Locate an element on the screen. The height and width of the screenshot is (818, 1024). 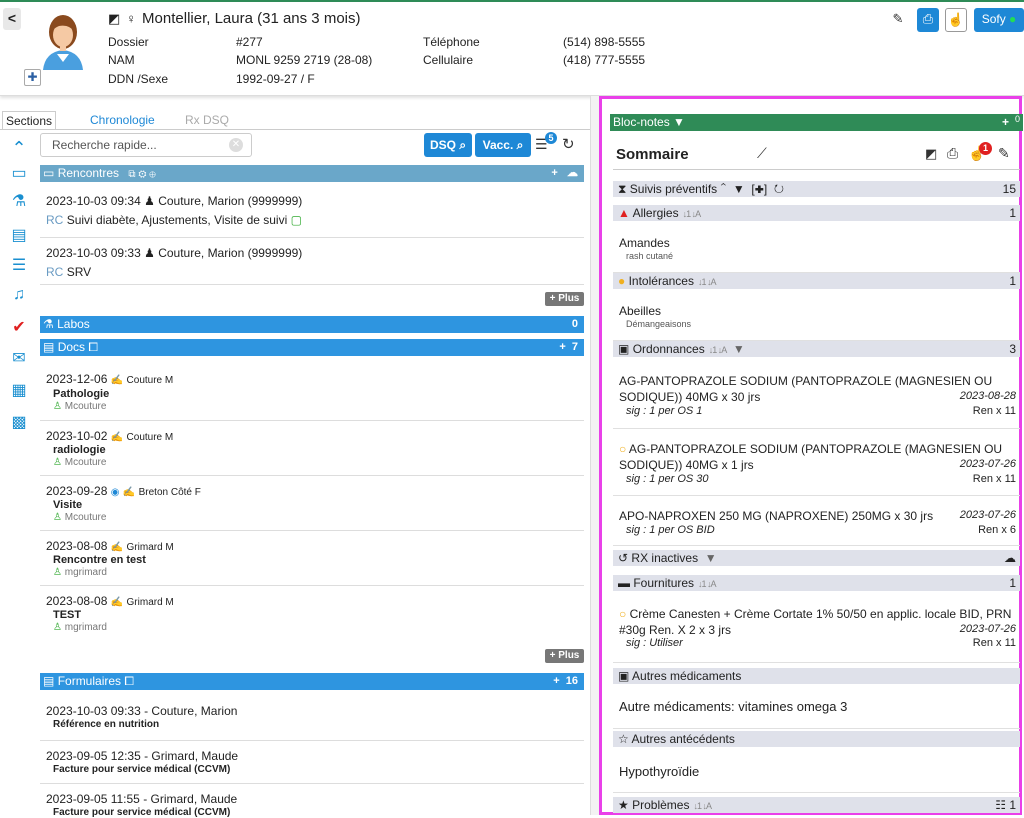
rencontres-more-button: + Plus is located at coordinates (564, 299).